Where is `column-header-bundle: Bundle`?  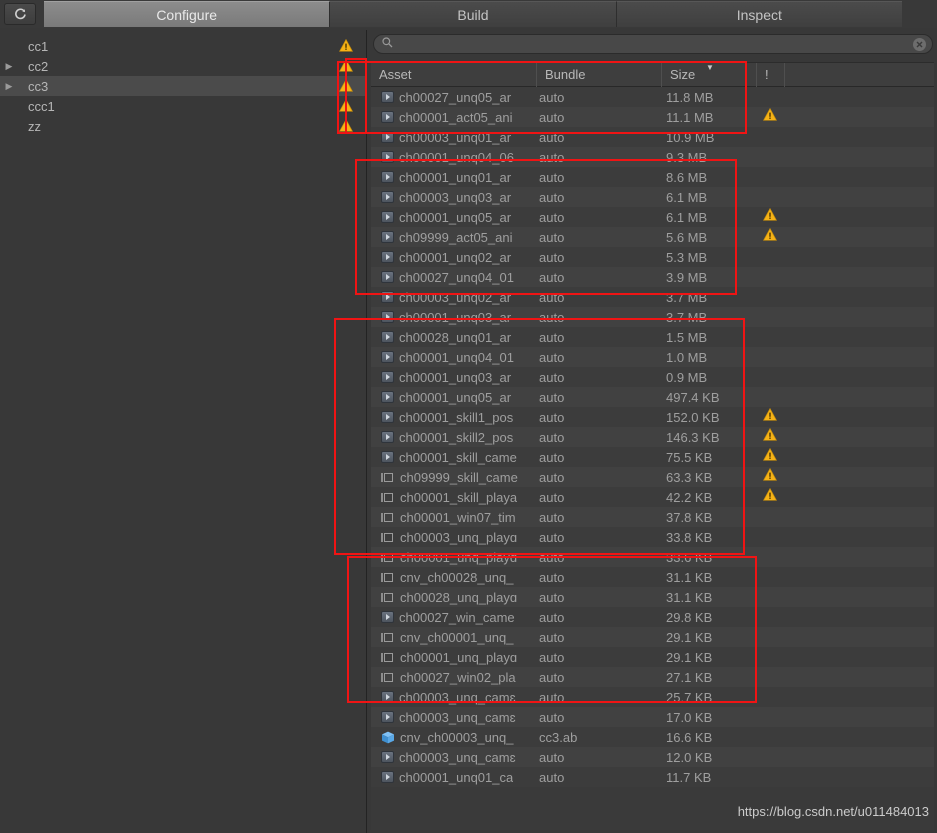
column-header-bundle: Bundle is located at coordinates (598, 74).